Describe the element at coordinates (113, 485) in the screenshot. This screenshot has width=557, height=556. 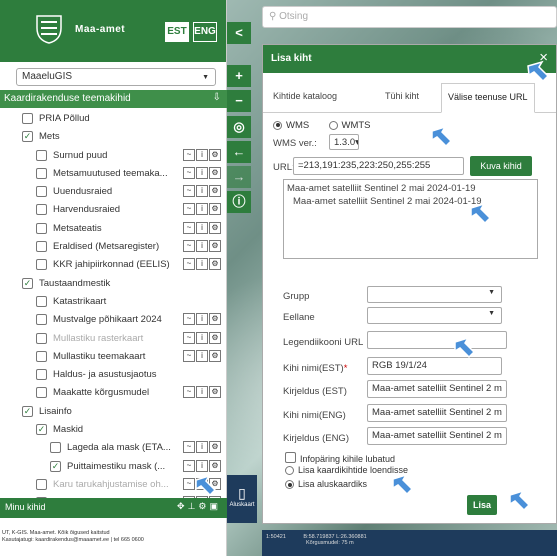
I see `layer-row: Karu tarukahjustamise oh... ~ i ⚙` at that location.